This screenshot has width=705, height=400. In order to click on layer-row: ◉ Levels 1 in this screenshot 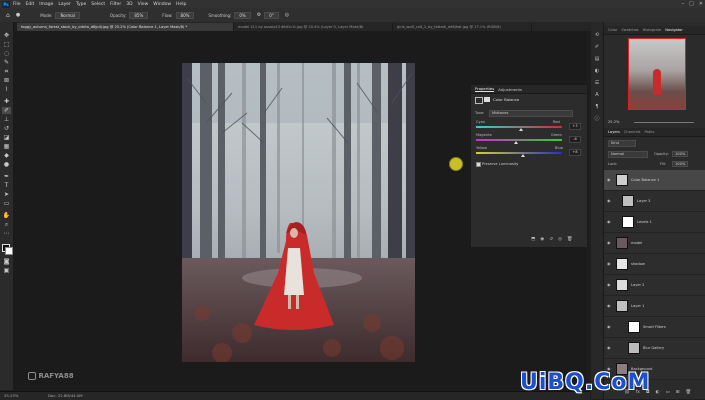, I will do `click(654, 222)`.